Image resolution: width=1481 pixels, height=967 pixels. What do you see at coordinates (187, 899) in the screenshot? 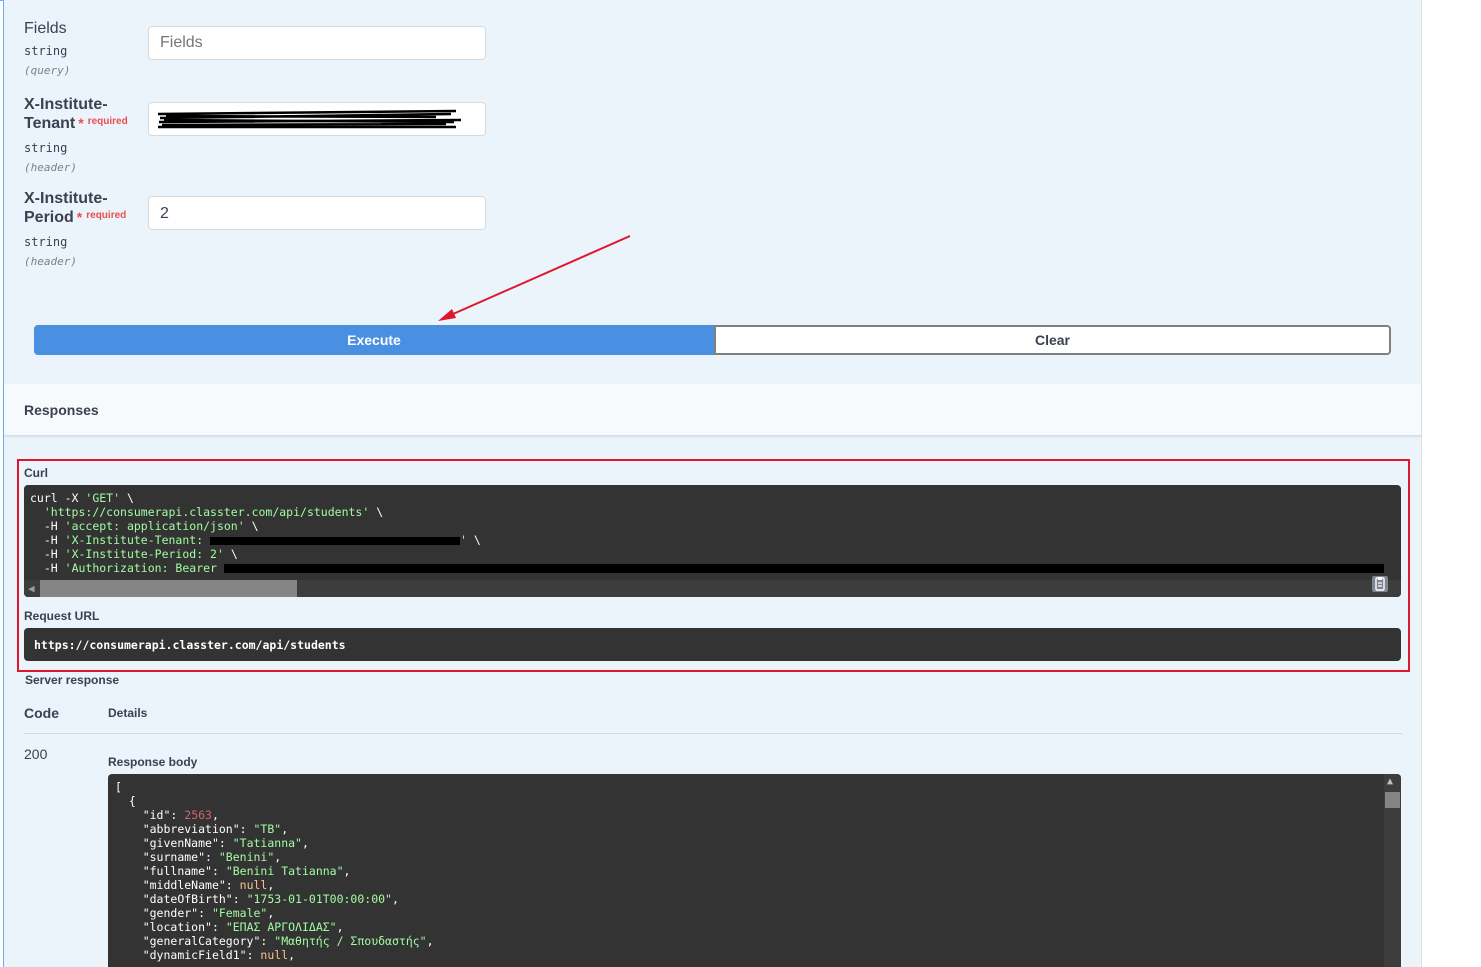
I see `json-key: "dateOfBirth"` at bounding box center [187, 899].